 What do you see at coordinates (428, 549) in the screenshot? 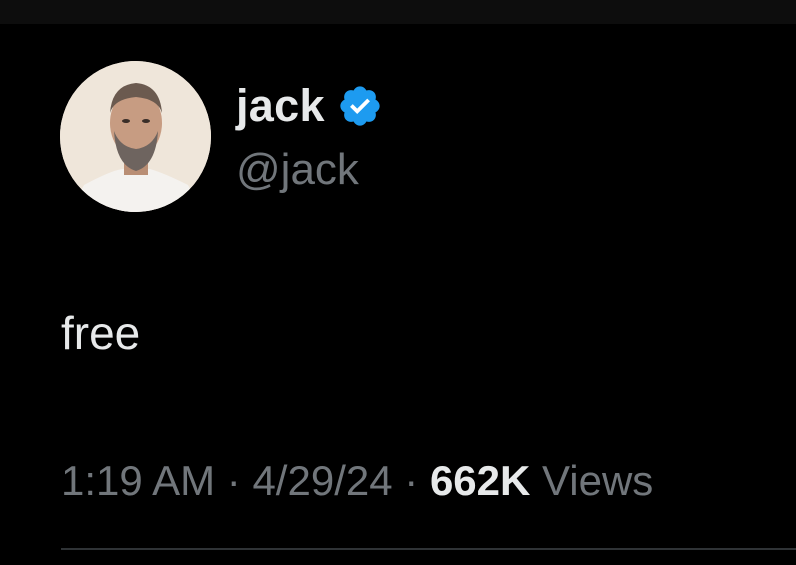
I see `divider` at bounding box center [428, 549].